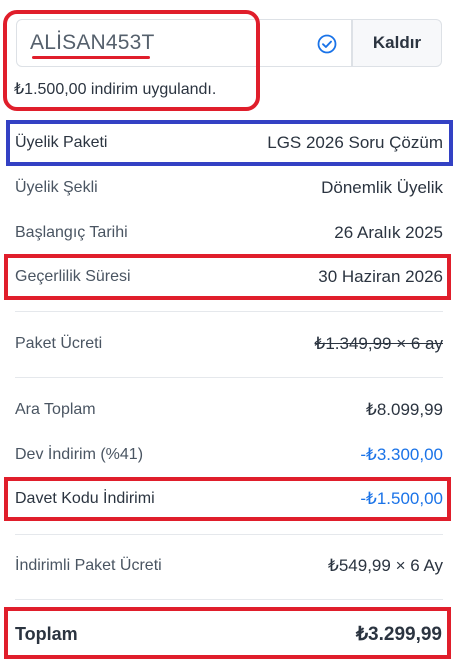  I want to click on start-date-label: Başlangıç Tarihi, so click(71, 232).